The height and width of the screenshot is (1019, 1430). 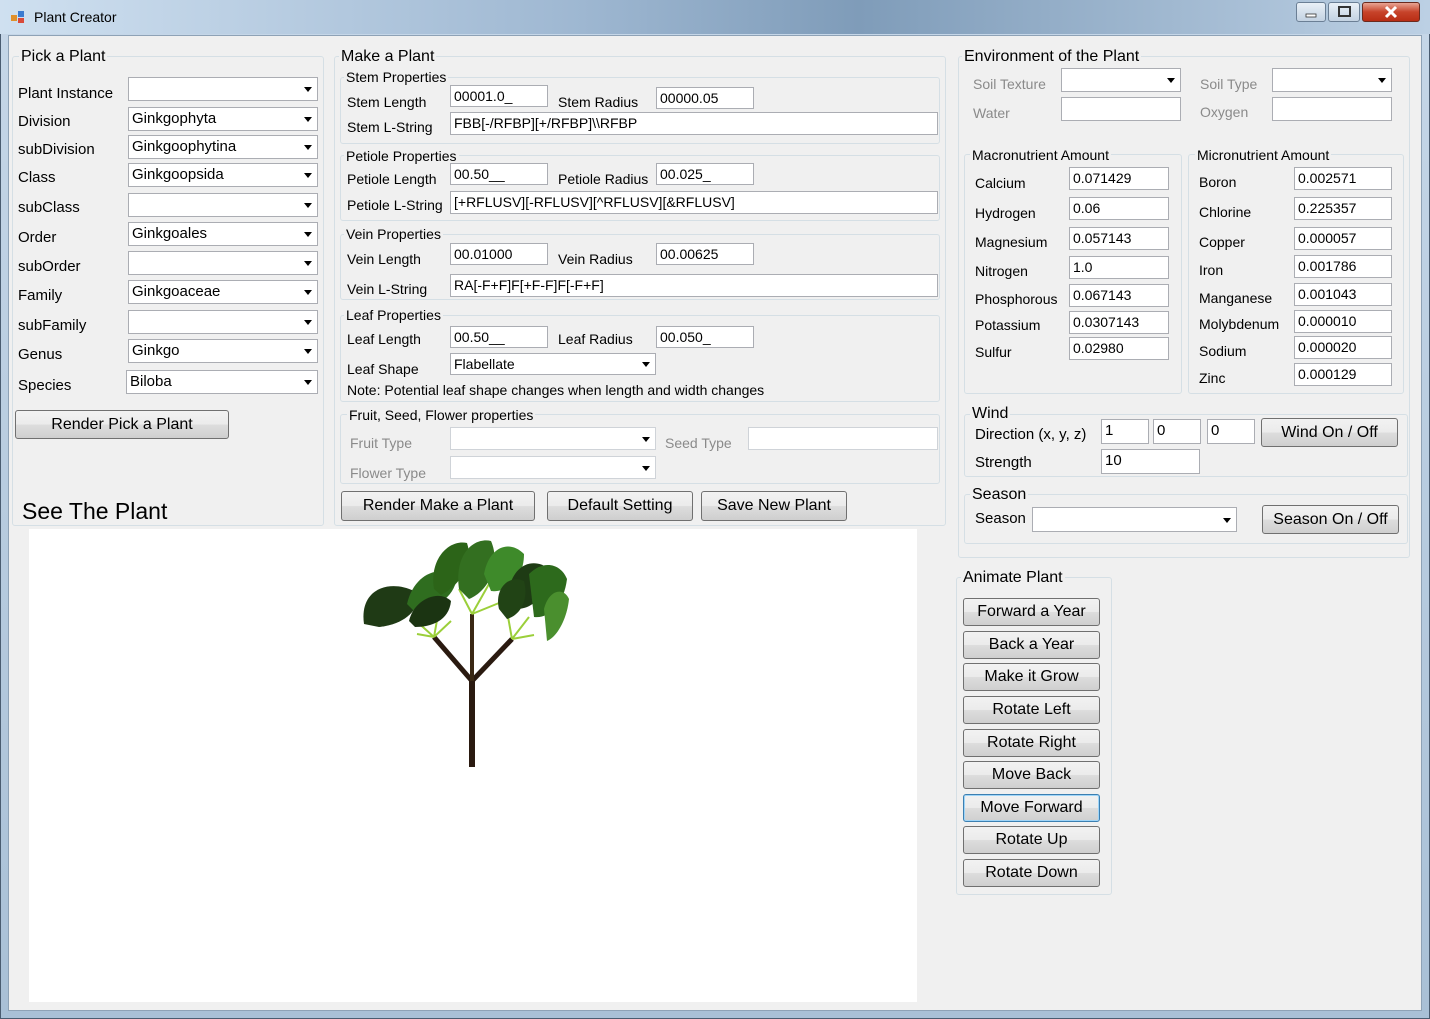 What do you see at coordinates (499, 337) in the screenshot?
I see `leaf-length-input: 00.50__` at bounding box center [499, 337].